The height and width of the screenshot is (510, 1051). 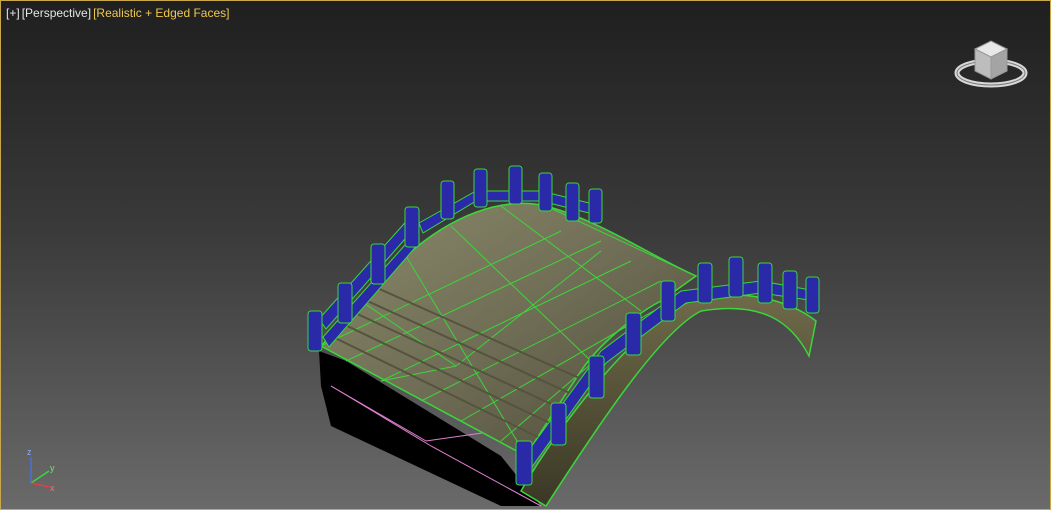 I want to click on viewcube-icon, so click(x=991, y=64).